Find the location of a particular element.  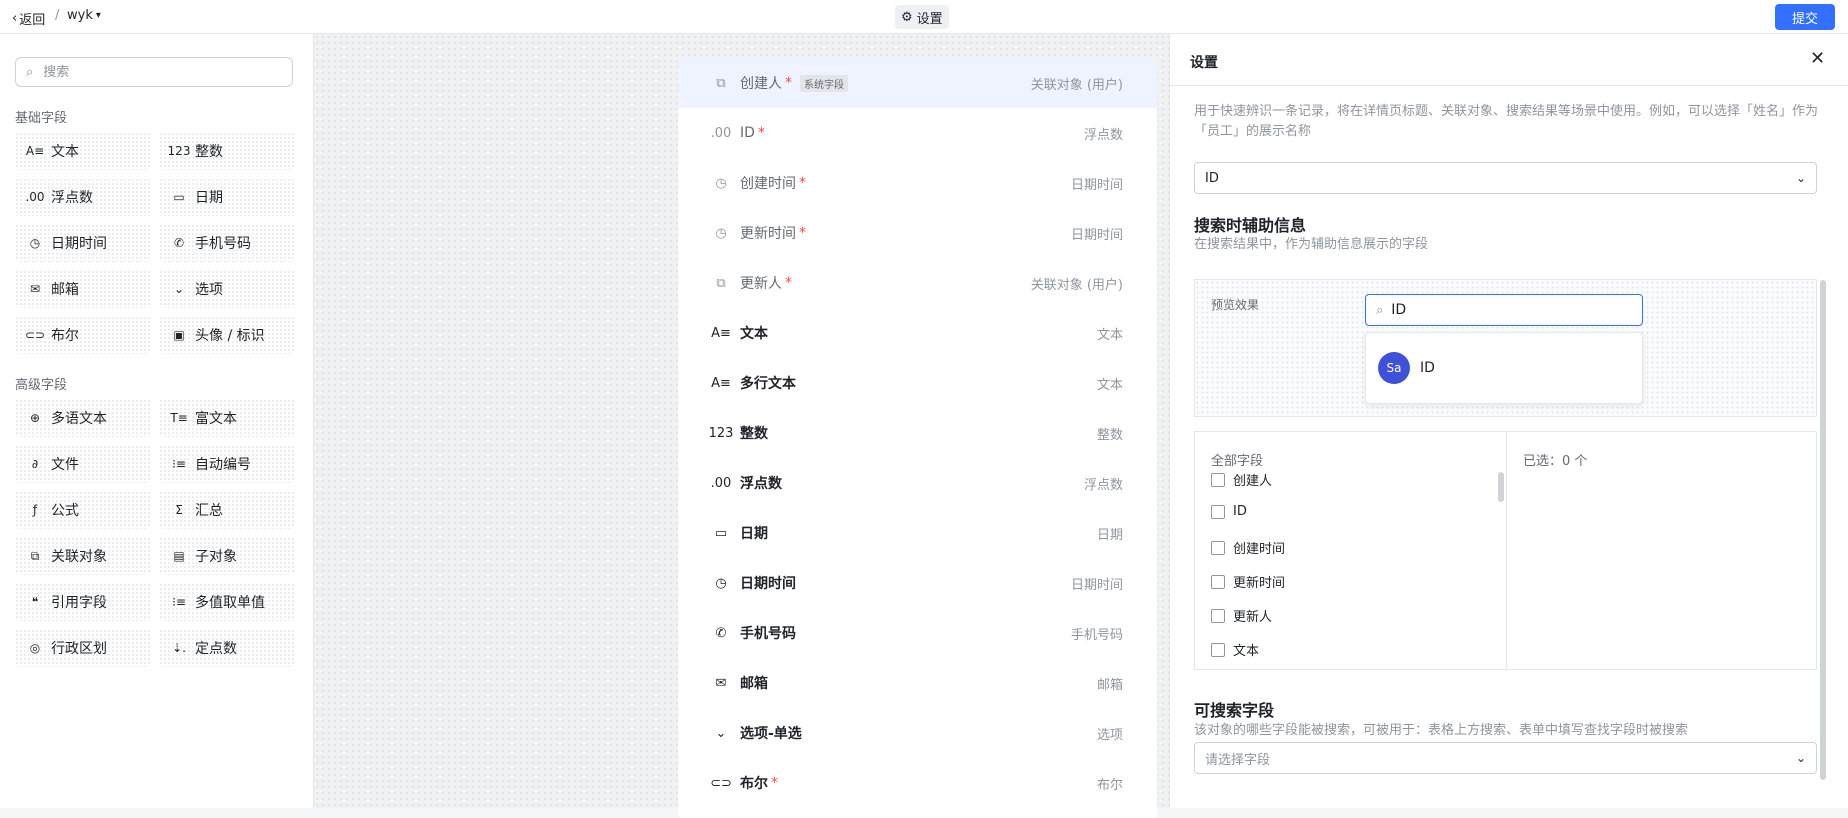

field-checkbox-row: 创建人 is located at coordinates (1241, 479).